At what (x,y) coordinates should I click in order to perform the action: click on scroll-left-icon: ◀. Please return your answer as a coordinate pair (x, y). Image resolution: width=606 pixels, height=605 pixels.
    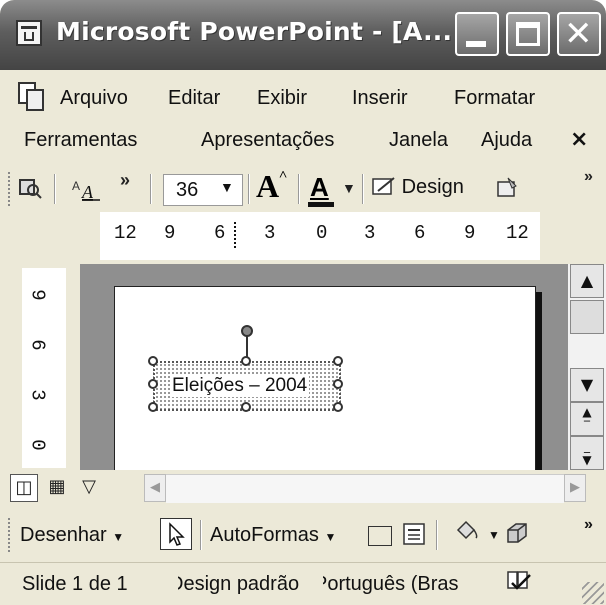
    Looking at the image, I should click on (155, 488).